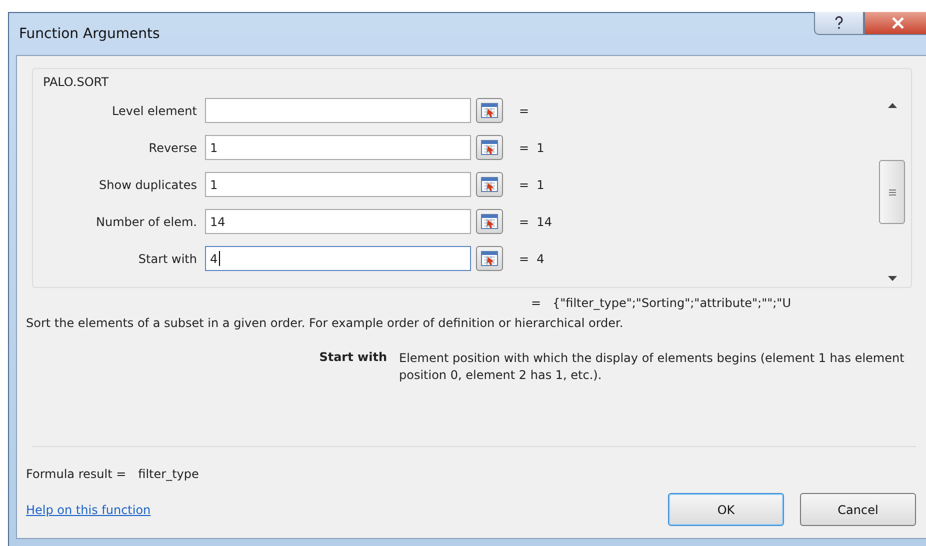  Describe the element at coordinates (325, 323) in the screenshot. I see `function-description: Sort the elements of a subset in a given order. For example order of definition or hierarchical order.` at that location.